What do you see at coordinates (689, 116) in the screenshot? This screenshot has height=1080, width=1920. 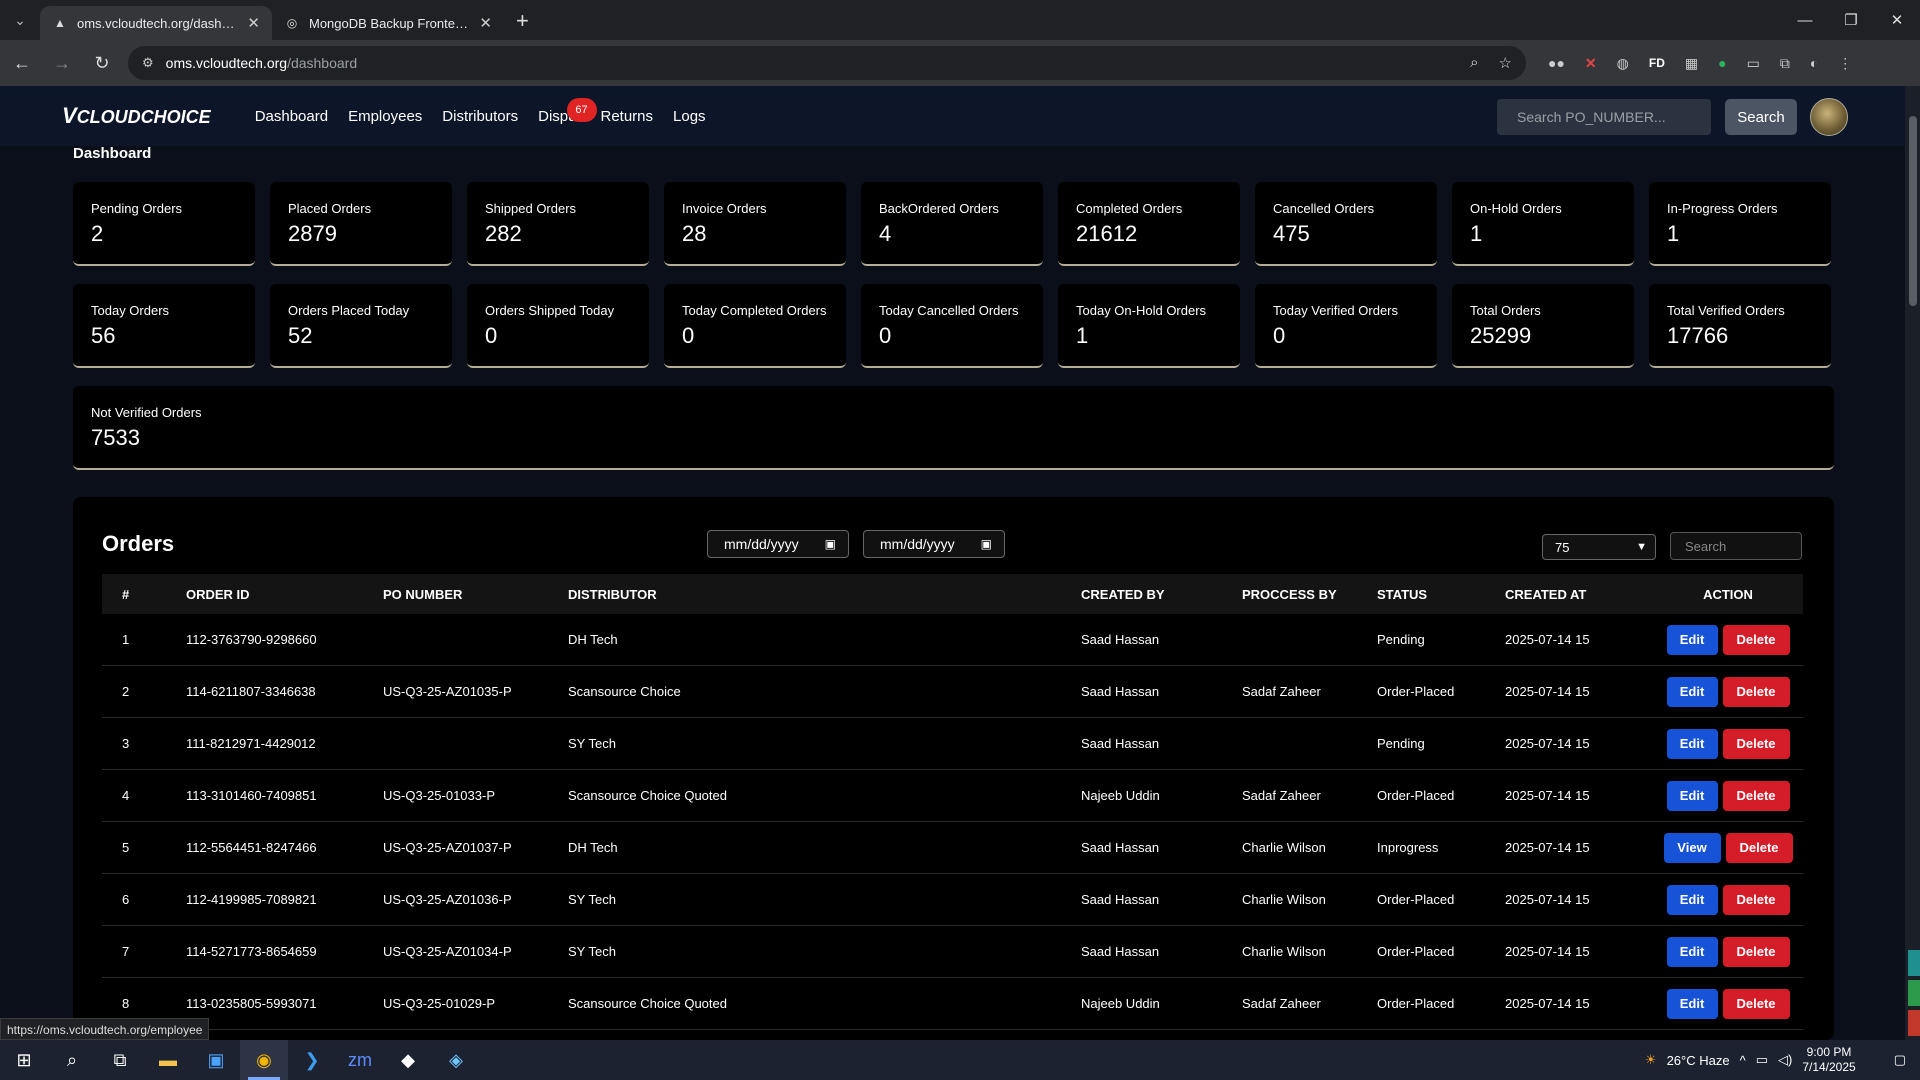 I see `nav-logs: Logs` at bounding box center [689, 116].